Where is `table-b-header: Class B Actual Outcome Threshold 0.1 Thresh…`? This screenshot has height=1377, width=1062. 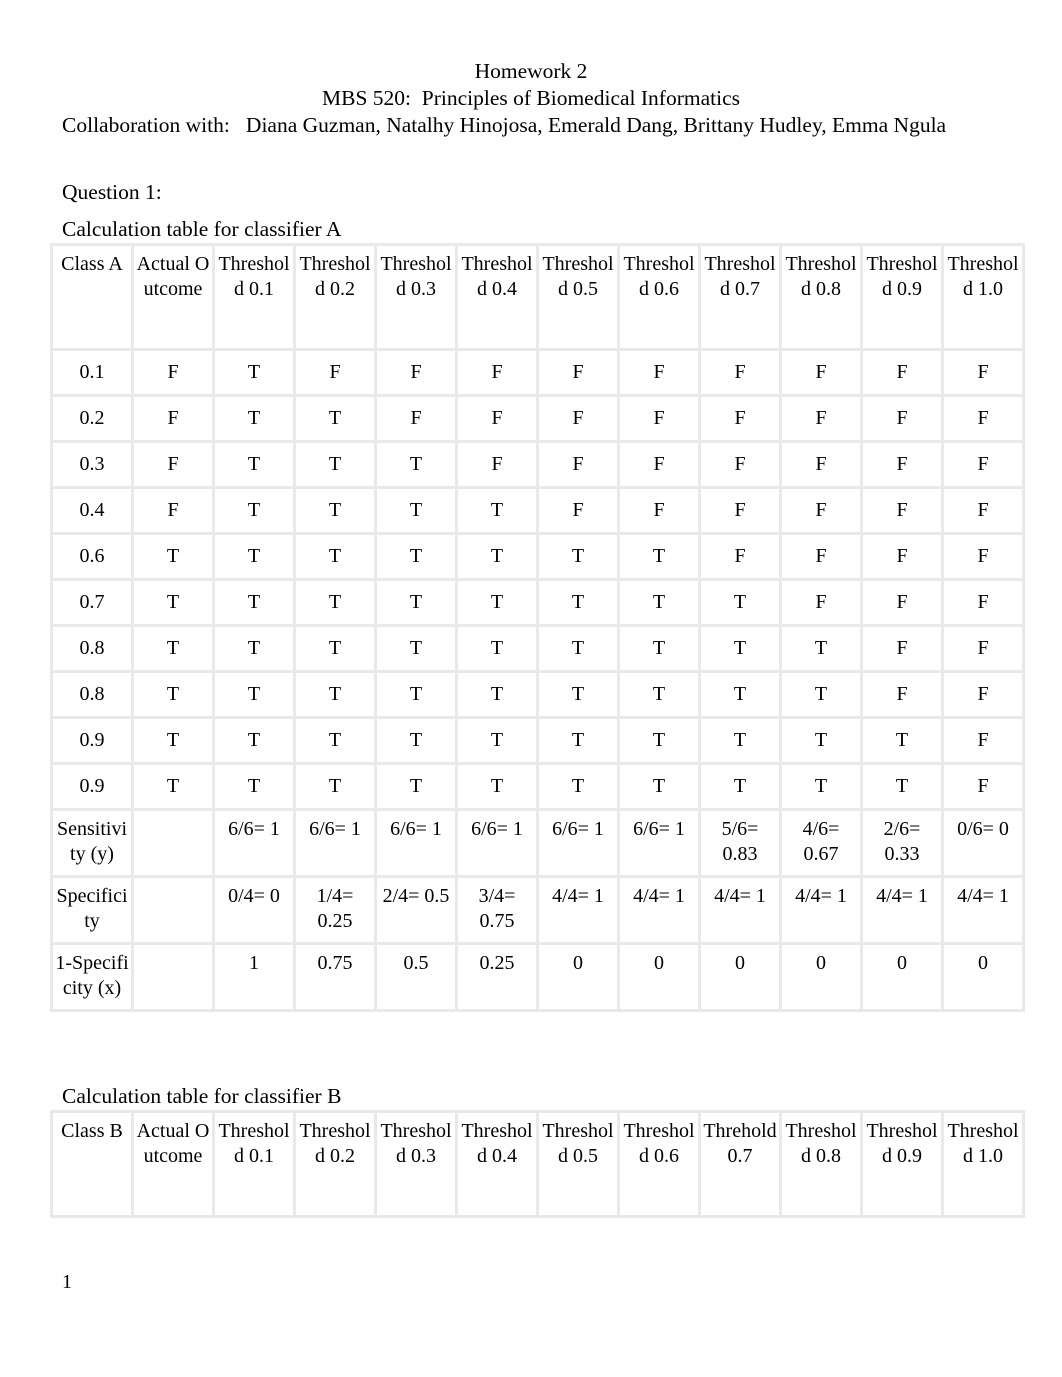
table-b-header: Class B Actual Outcome Threshold 0.1 Thresh… is located at coordinates (537, 1164).